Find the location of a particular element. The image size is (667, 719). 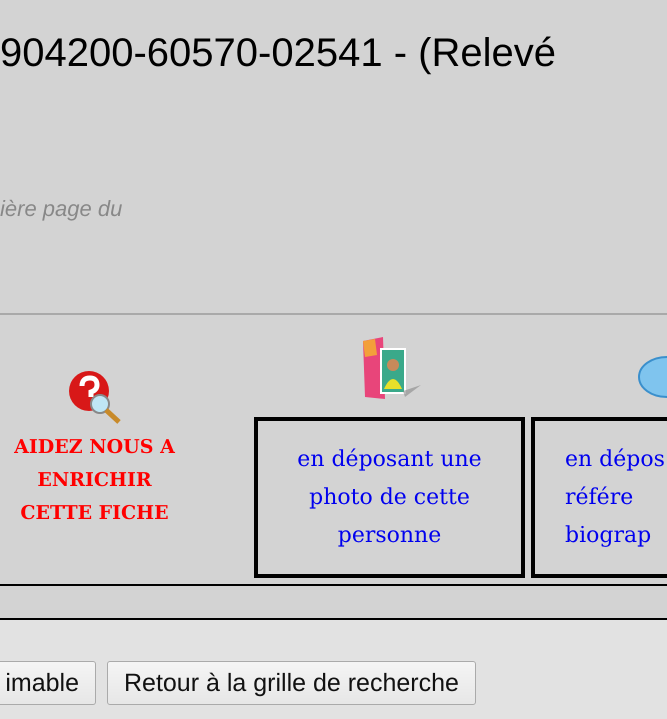

page-subtitle: ière page du is located at coordinates (62, 209).